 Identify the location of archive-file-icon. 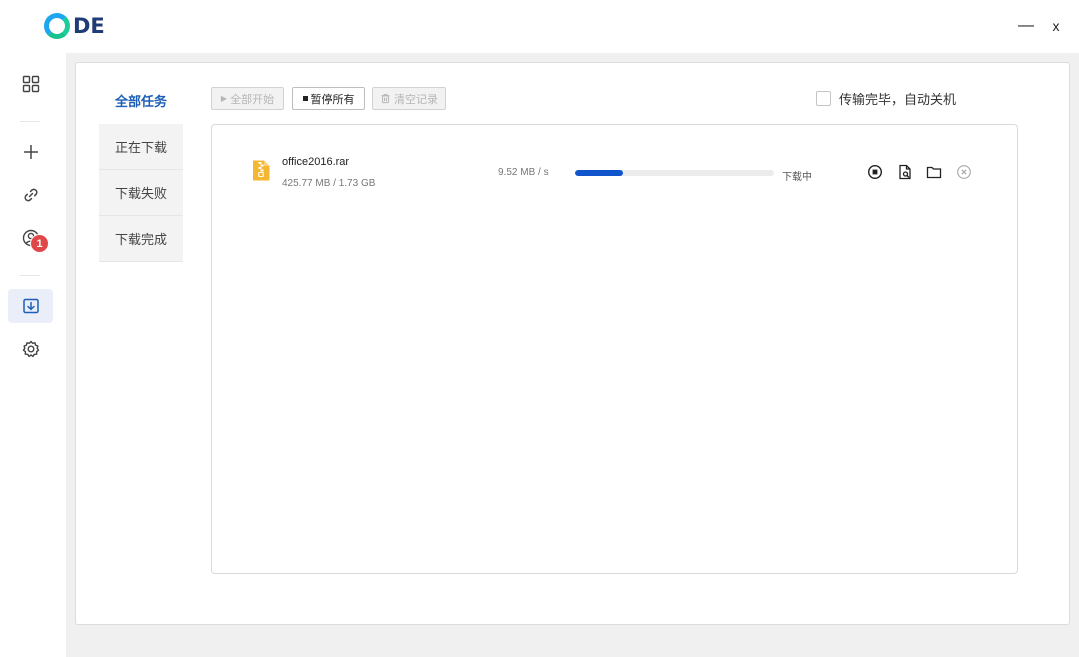
(261, 170).